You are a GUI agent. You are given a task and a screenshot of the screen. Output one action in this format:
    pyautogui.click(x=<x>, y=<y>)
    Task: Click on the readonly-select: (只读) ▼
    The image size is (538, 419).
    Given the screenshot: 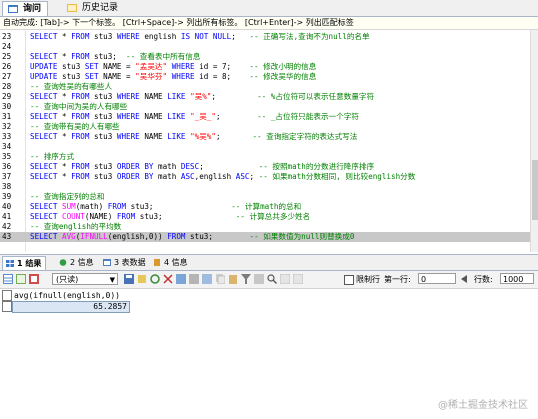 What is the action you would take?
    pyautogui.click(x=85, y=279)
    